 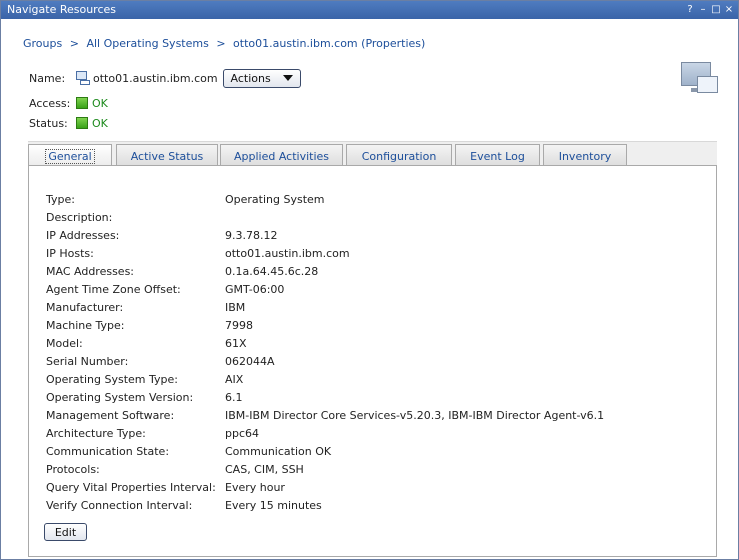 What do you see at coordinates (264, 469) in the screenshot?
I see `prop-value: CAS, CIM, SSH` at bounding box center [264, 469].